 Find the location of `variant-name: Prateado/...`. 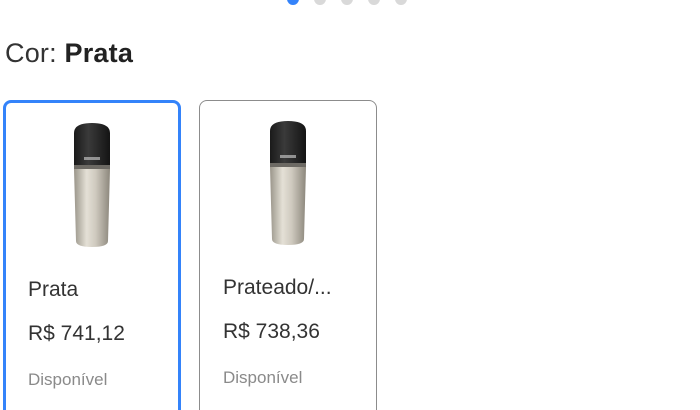

variant-name: Prateado/... is located at coordinates (277, 287).